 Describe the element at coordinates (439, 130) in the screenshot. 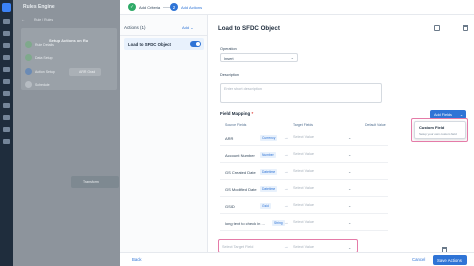

I see `highlight-custom-field` at that location.